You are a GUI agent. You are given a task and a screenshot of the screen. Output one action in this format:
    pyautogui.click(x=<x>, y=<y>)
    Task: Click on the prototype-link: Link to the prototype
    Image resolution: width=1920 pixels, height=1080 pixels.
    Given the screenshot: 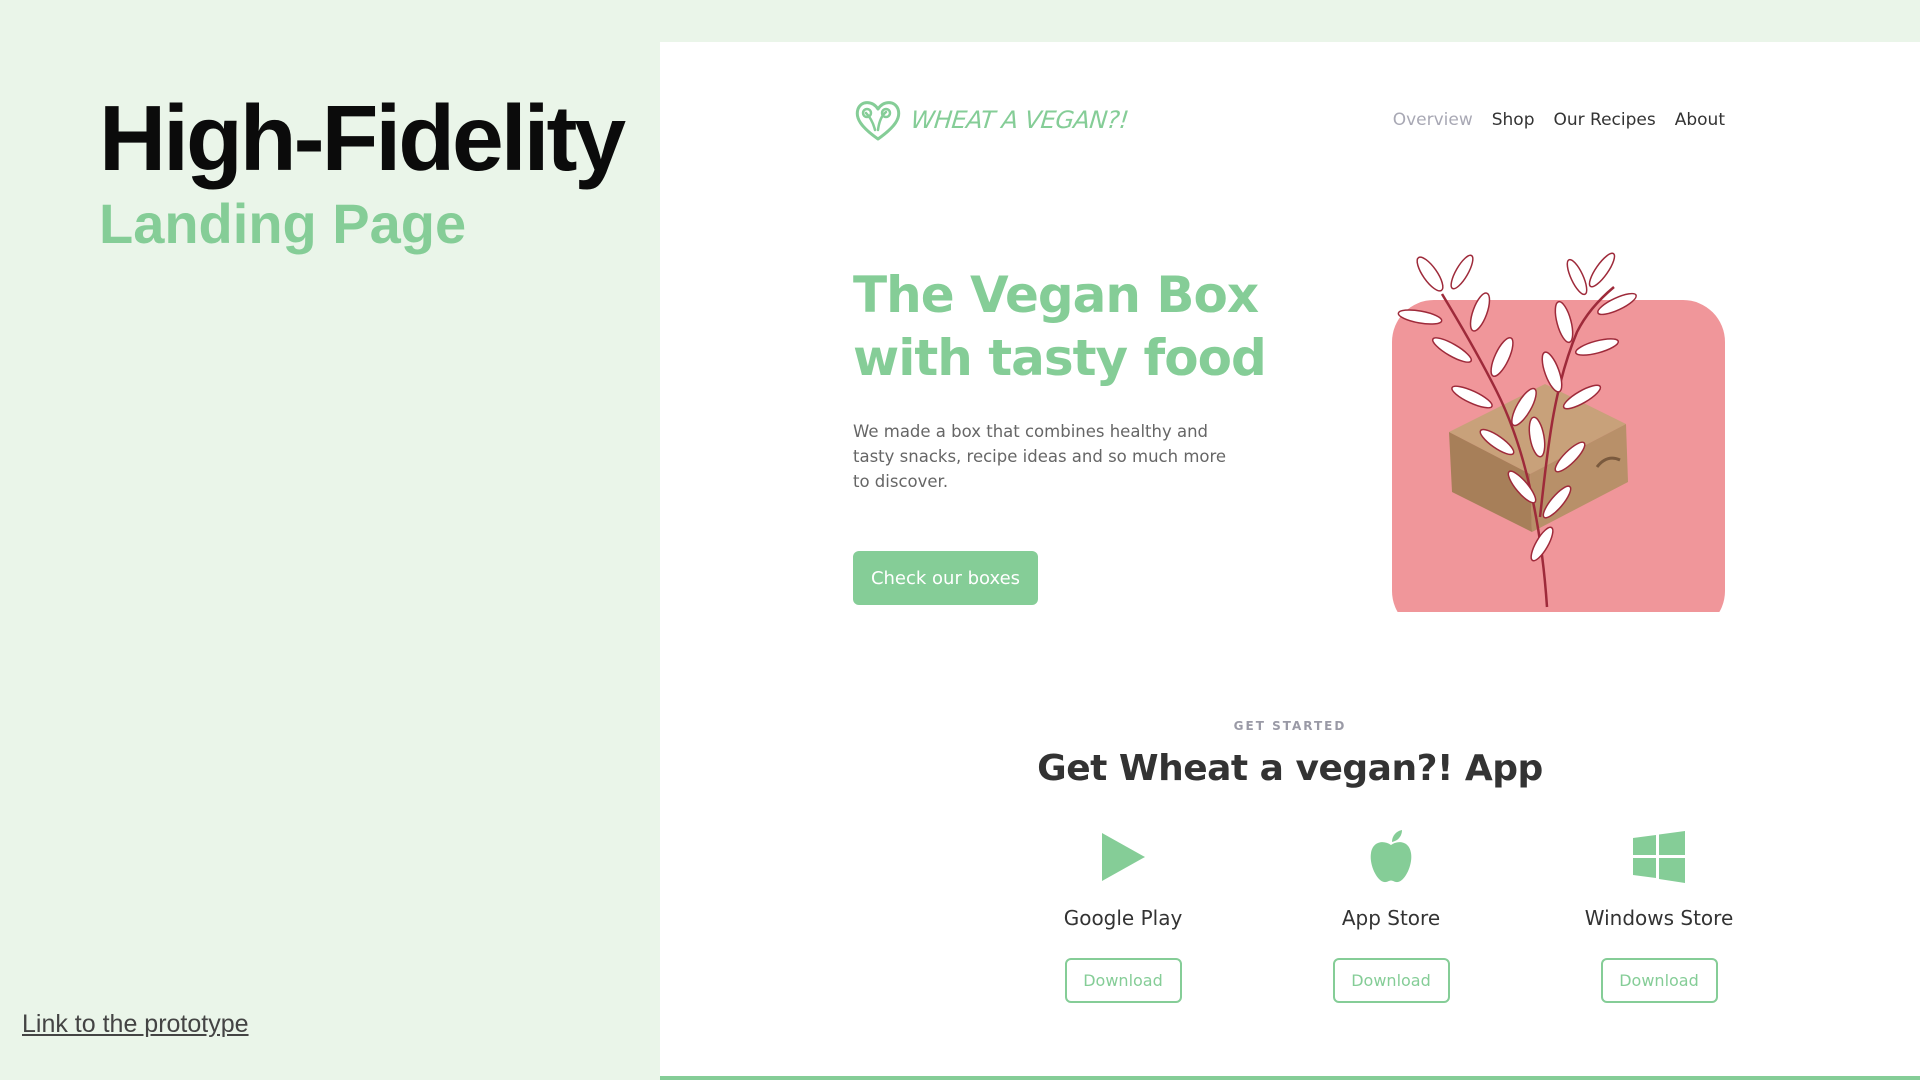 What is the action you would take?
    pyautogui.click(x=135, y=1024)
    